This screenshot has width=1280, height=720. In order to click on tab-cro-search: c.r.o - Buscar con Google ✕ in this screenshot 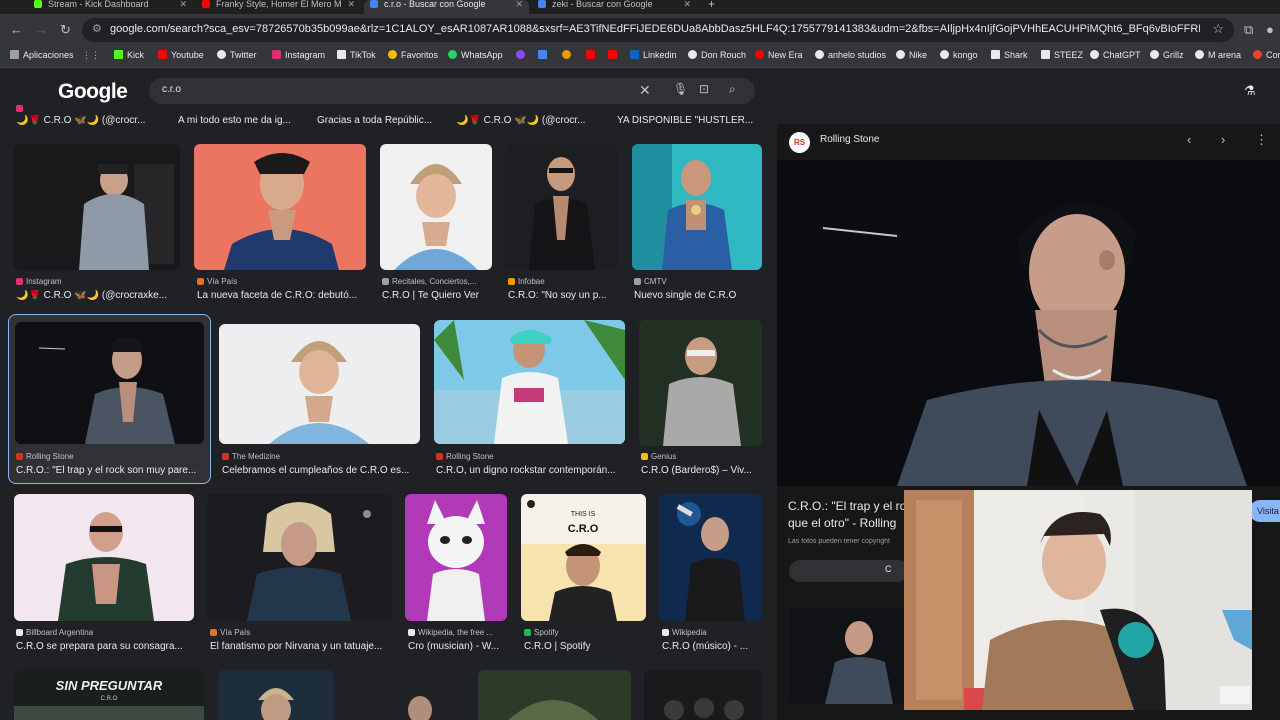, I will do `click(446, 7)`.